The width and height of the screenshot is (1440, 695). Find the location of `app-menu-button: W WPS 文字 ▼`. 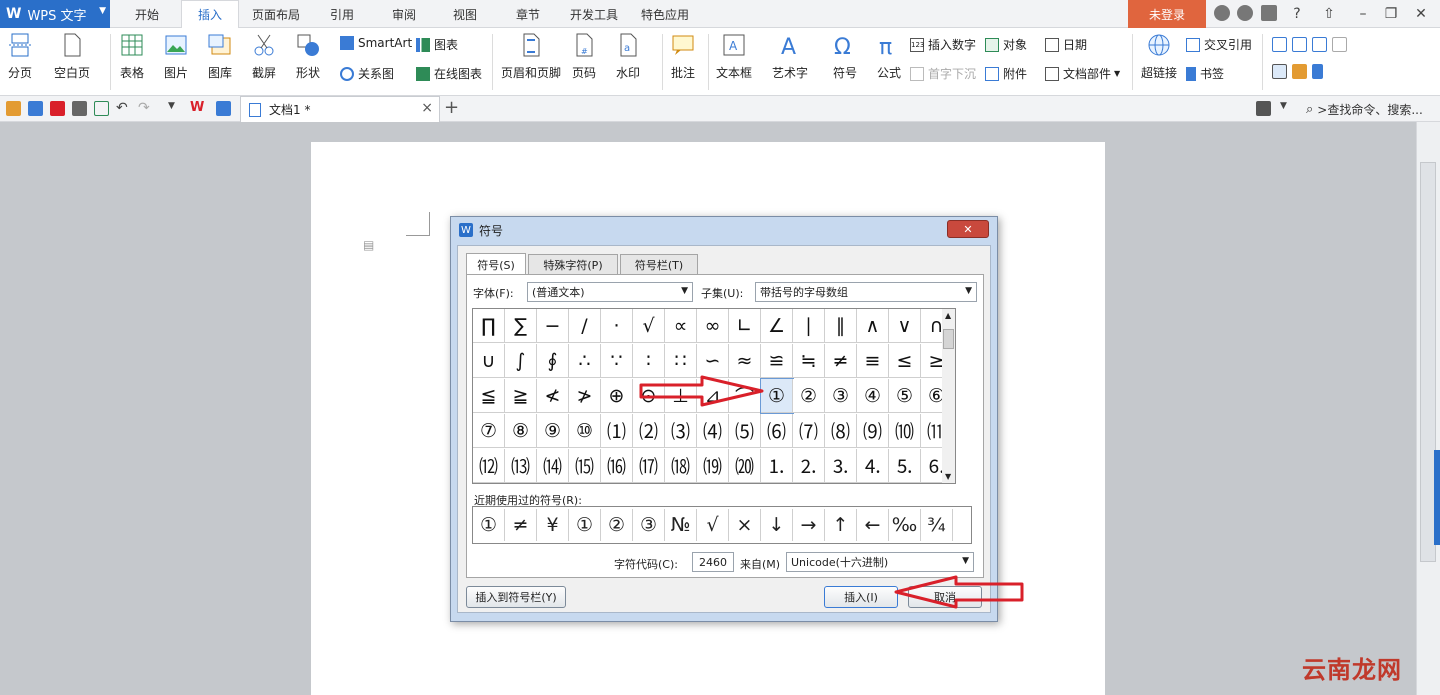

app-menu-button: W WPS 文字 ▼ is located at coordinates (55, 14).